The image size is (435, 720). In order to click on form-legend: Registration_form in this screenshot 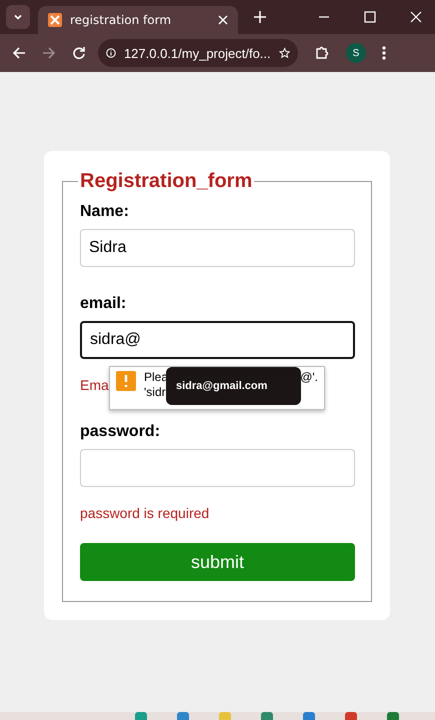, I will do `click(166, 181)`.